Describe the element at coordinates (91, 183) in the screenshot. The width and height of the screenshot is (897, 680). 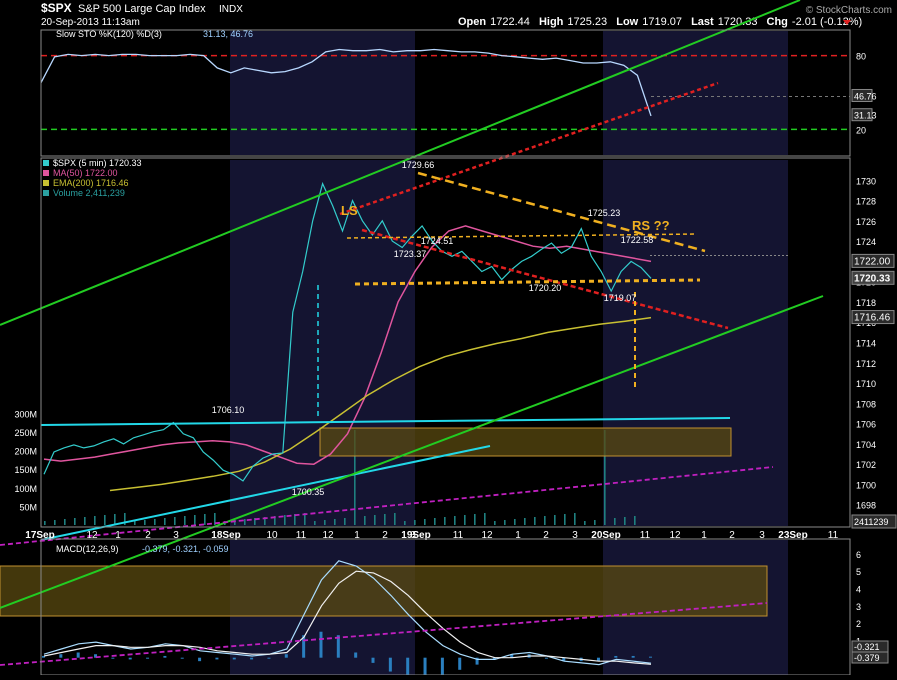
I see `legend-entry-2: EMA(200) 1716.46` at that location.